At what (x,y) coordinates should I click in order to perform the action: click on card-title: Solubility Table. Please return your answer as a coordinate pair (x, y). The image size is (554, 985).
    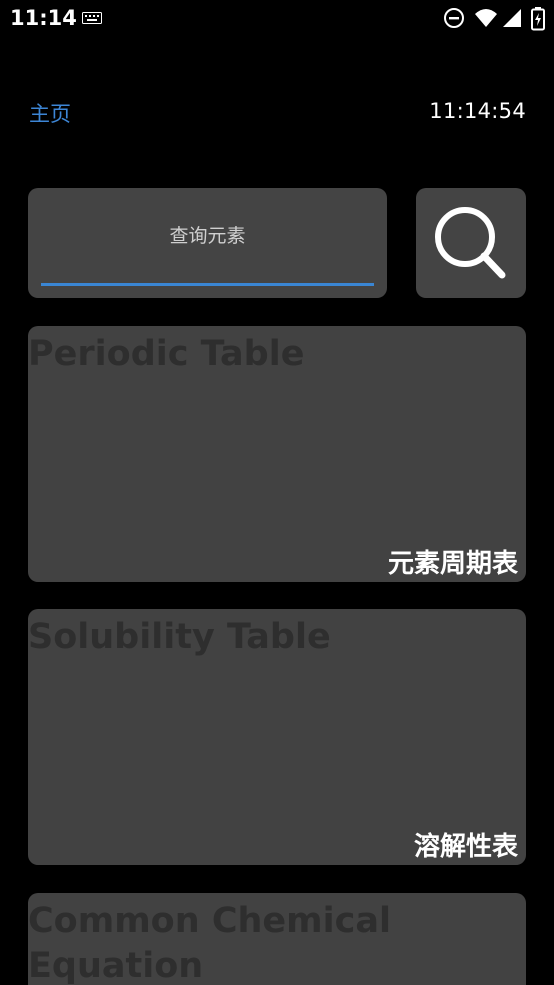
    Looking at the image, I should click on (179, 637).